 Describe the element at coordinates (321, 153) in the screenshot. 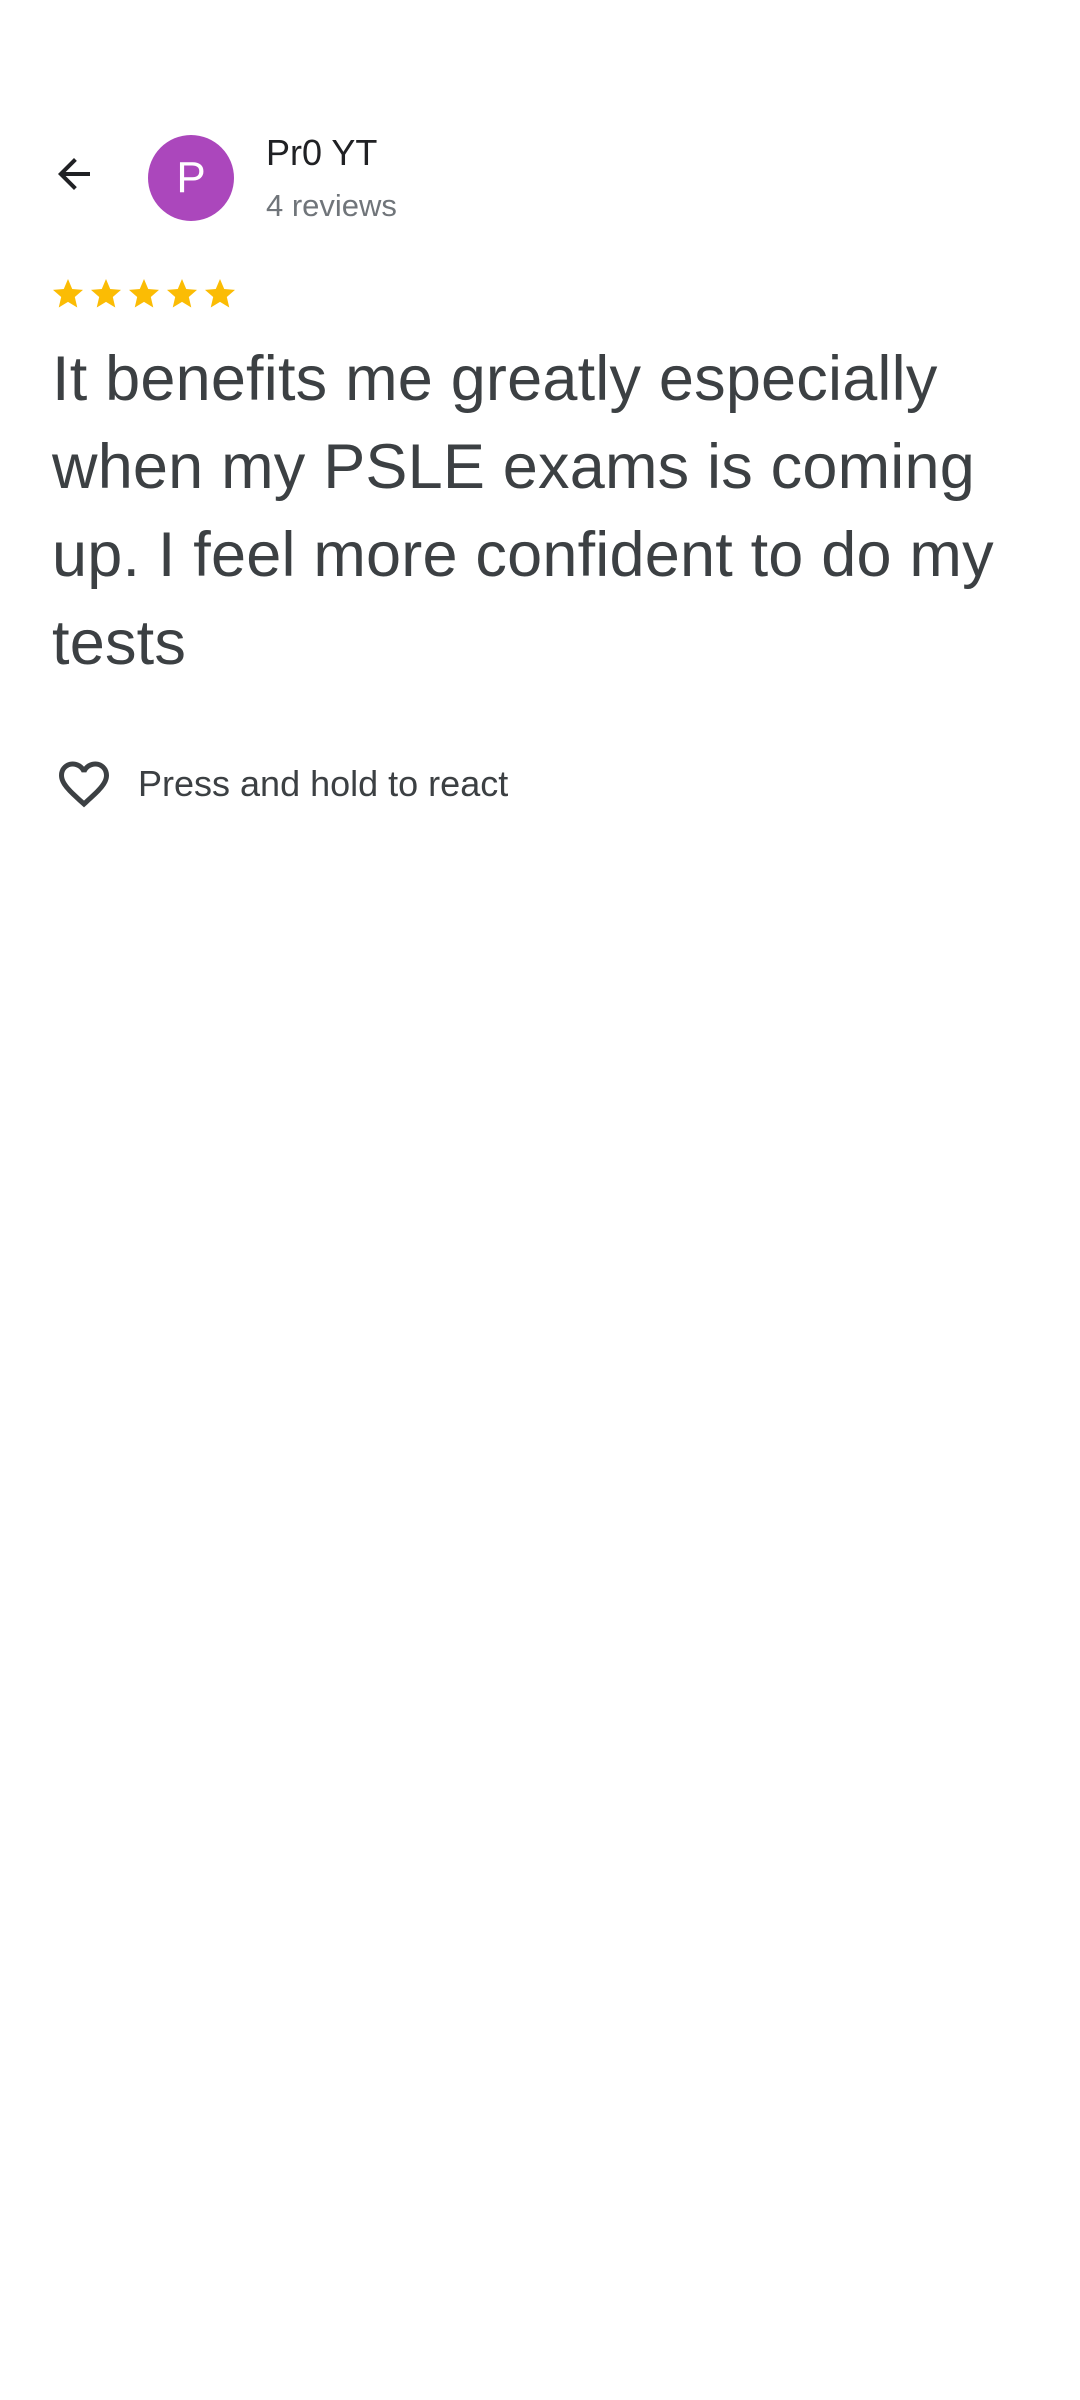

I see `author-name: Pr0 YT` at that location.